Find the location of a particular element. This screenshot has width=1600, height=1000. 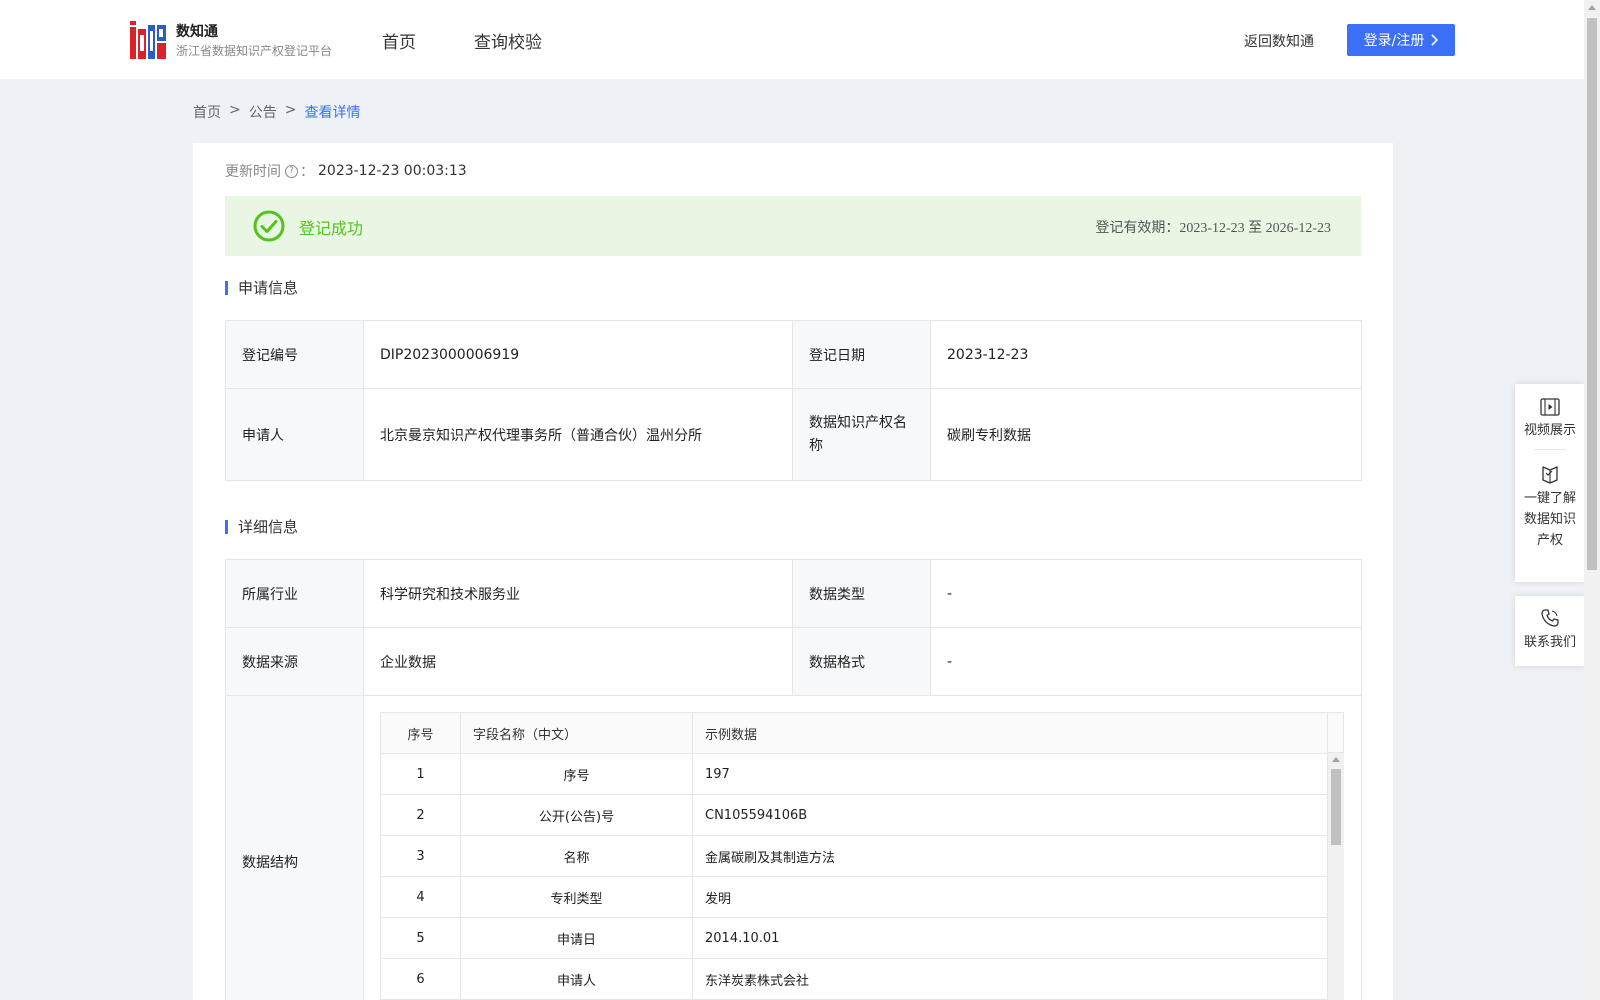

page-scrollbar is located at coordinates (1592, 500).